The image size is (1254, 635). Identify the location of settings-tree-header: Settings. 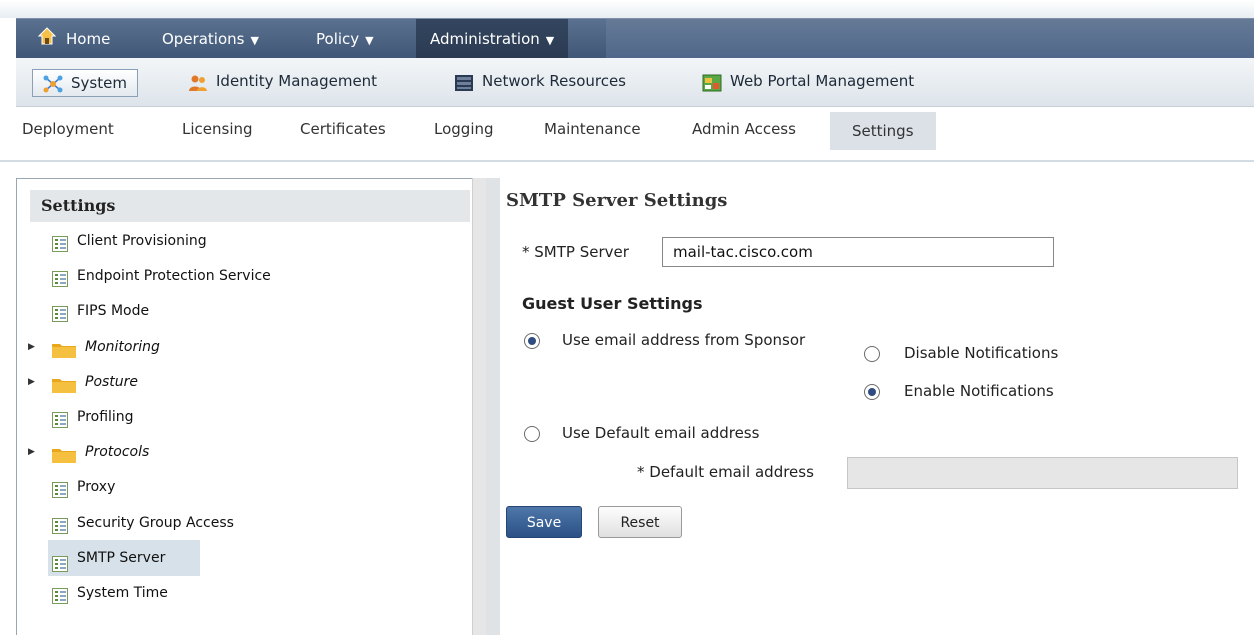
(250, 206).